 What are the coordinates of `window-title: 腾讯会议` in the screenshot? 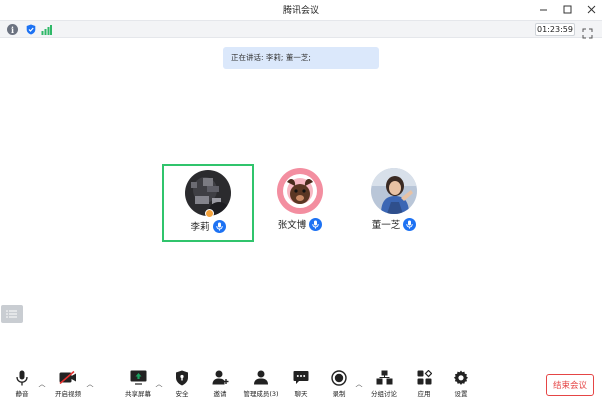 It's located at (300, 11).